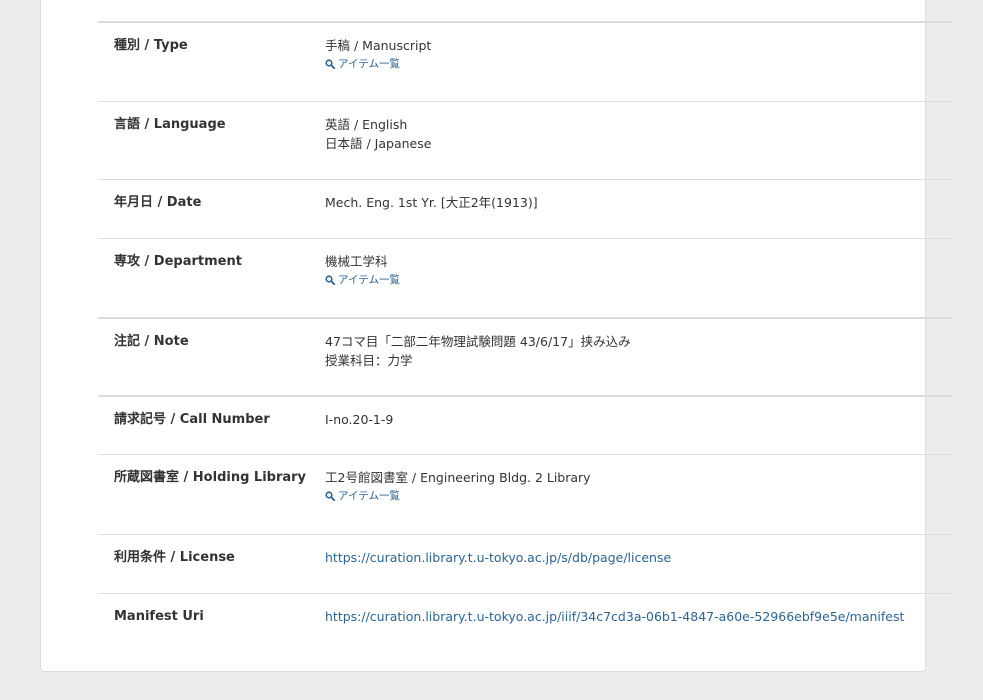 This screenshot has width=983, height=700. Describe the element at coordinates (378, 55) in the screenshot. I see `field-value: 手稿 / Manuscript アイテム一覧` at that location.